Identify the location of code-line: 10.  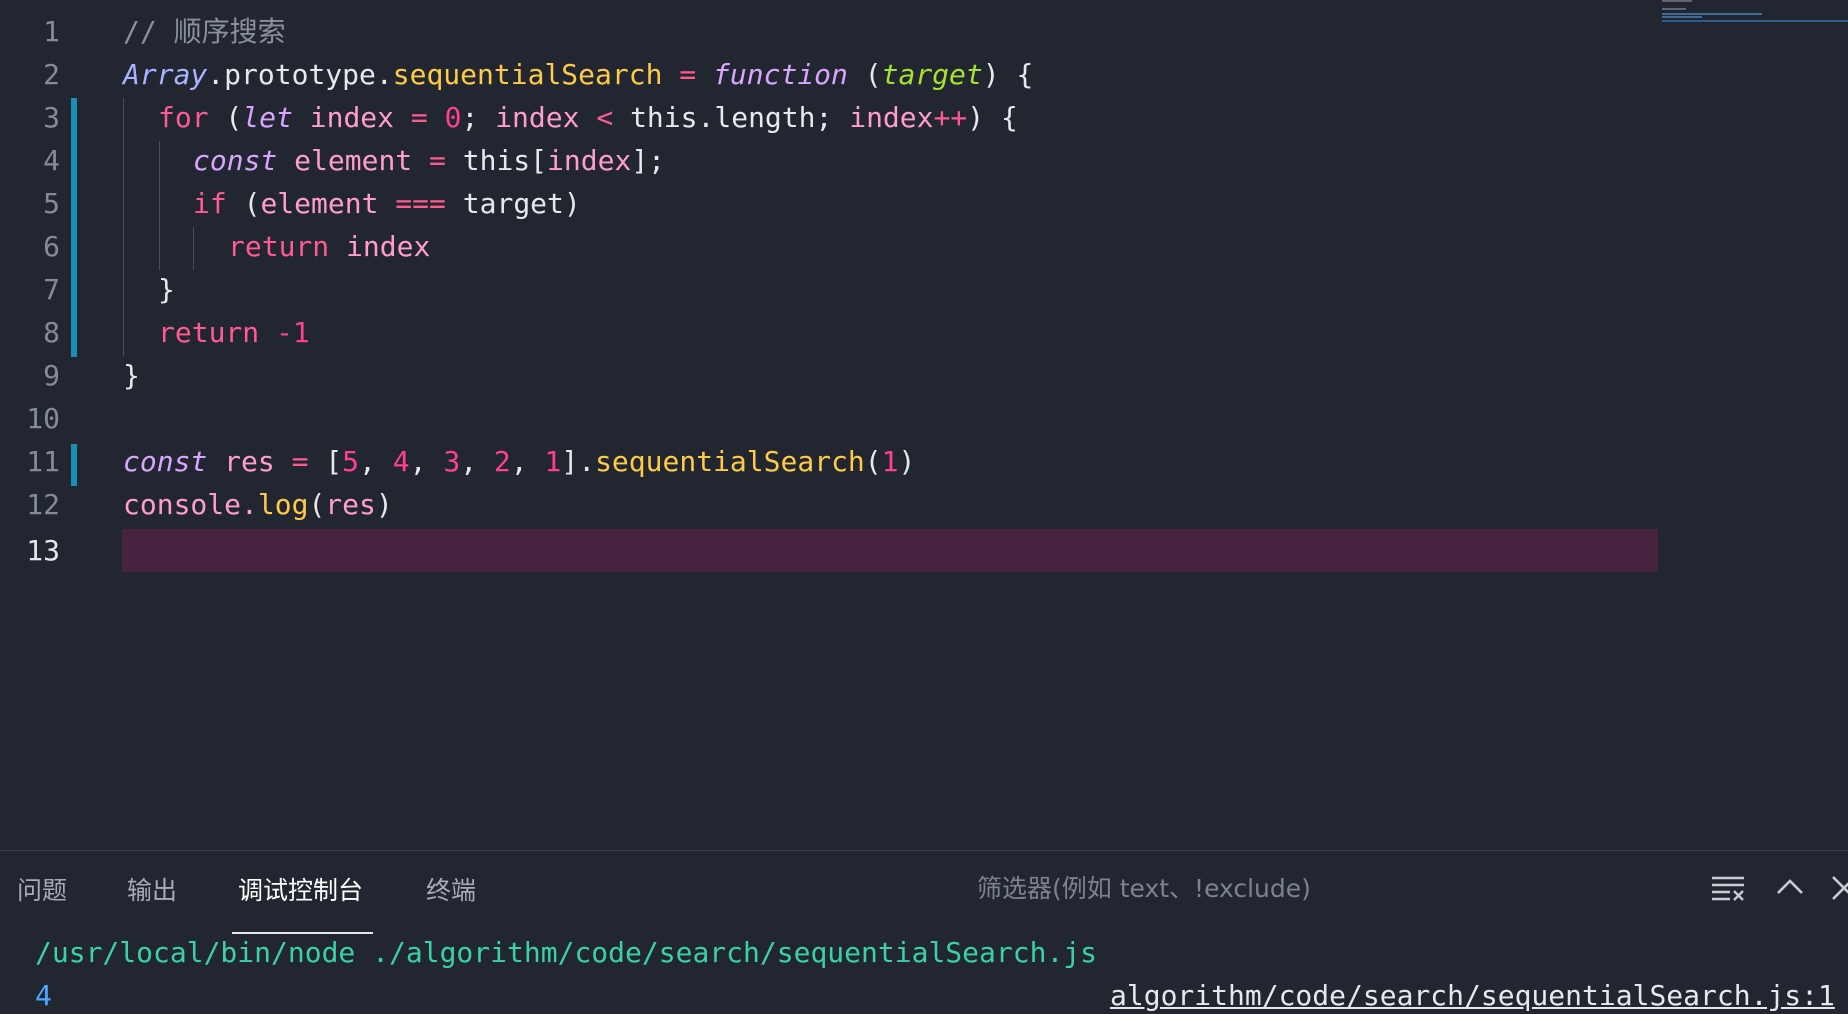
(924, 418).